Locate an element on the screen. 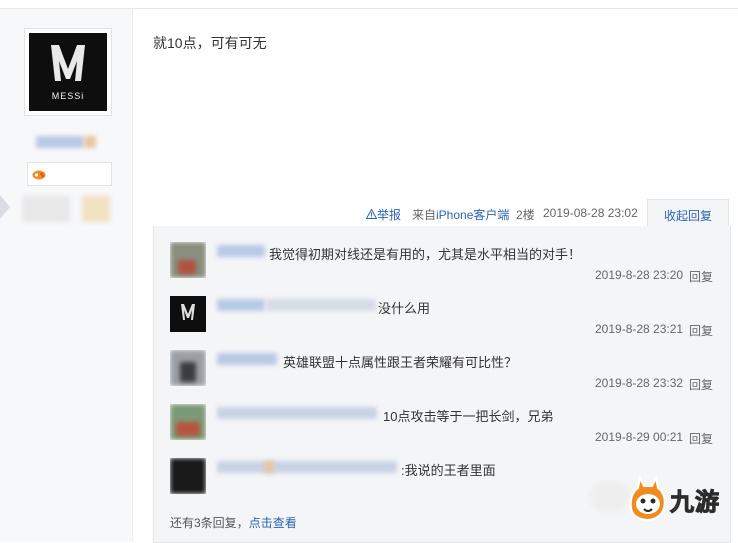 Image resolution: width=738 pixels, height=543 pixels. list-item: 没什么用 2019-8-28 23:21 回复 is located at coordinates (442, 309).